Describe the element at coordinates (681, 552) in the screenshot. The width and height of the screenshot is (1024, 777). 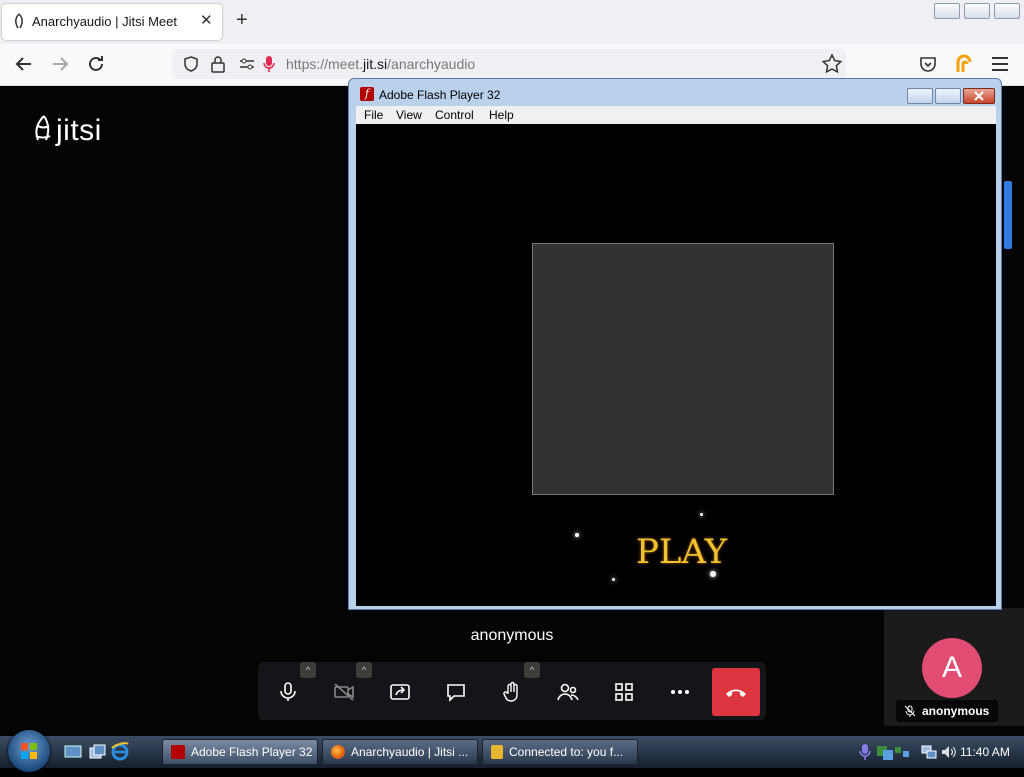
I see `play-button: PLAY` at that location.